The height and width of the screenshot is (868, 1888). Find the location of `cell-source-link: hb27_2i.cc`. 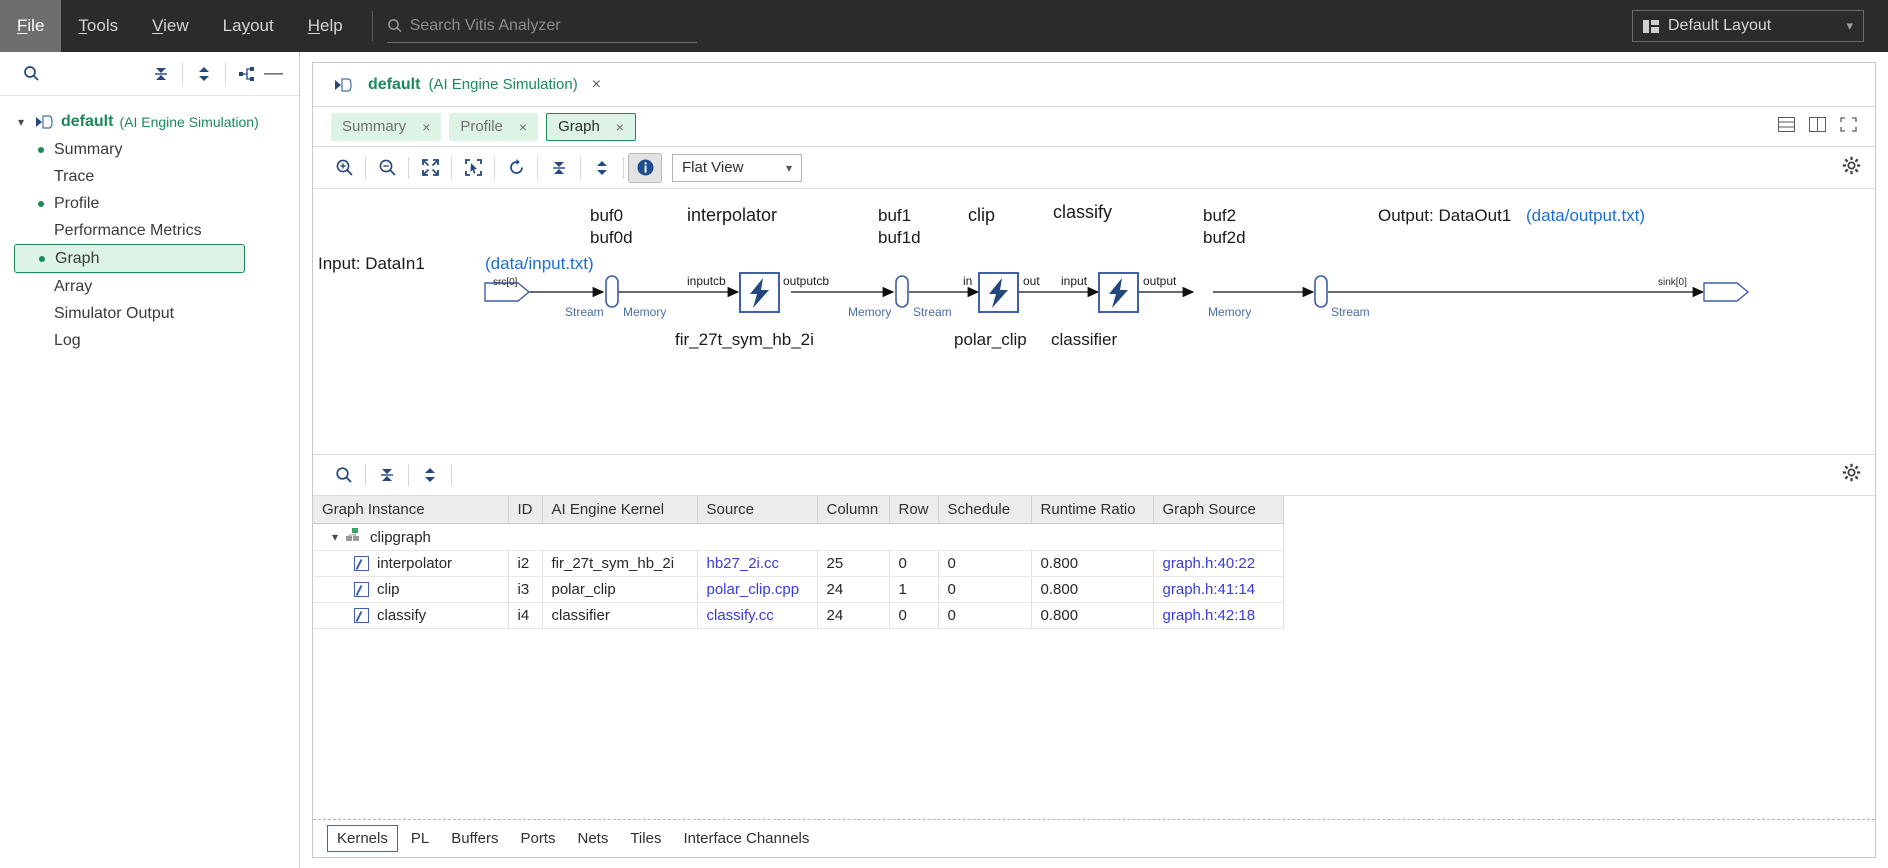

cell-source-link: hb27_2i.cc is located at coordinates (757, 563).